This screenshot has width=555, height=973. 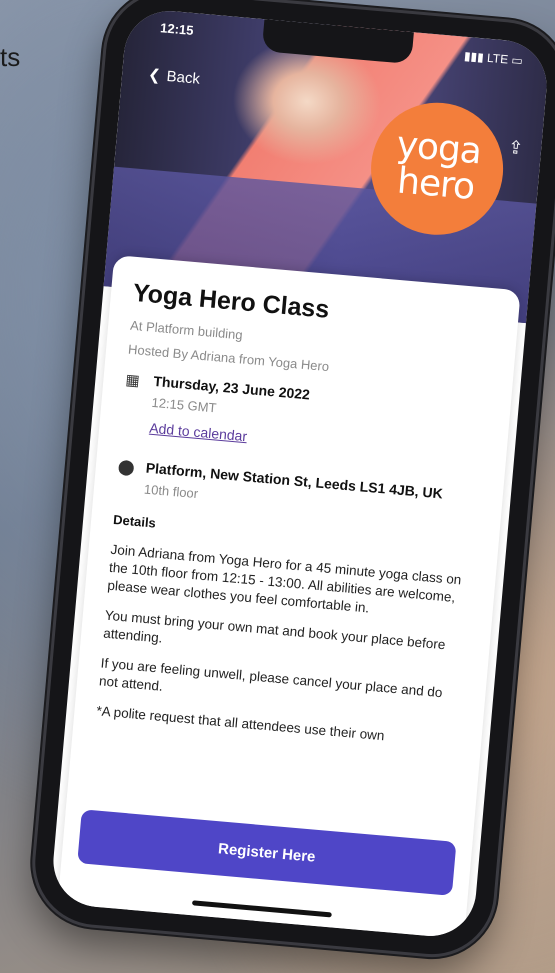 What do you see at coordinates (198, 432) in the screenshot?
I see `add-to-calendar-link: Add to calendar` at bounding box center [198, 432].